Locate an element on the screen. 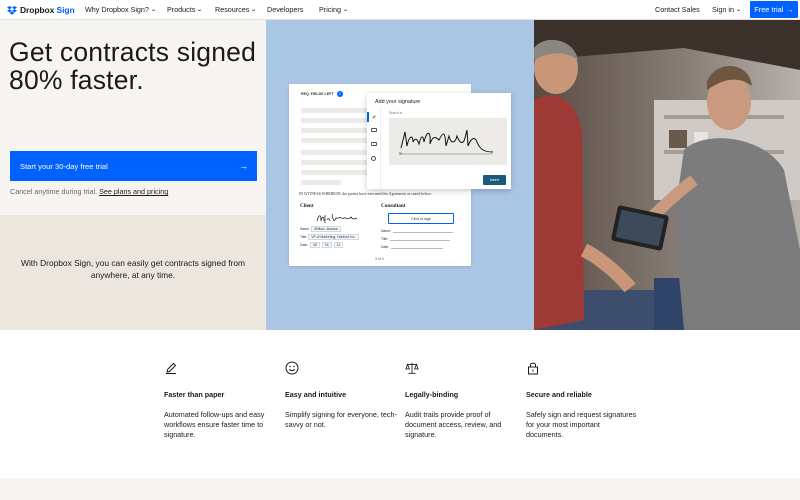 The height and width of the screenshot is (500, 800). upload-tab-icon is located at coordinates (374, 144).